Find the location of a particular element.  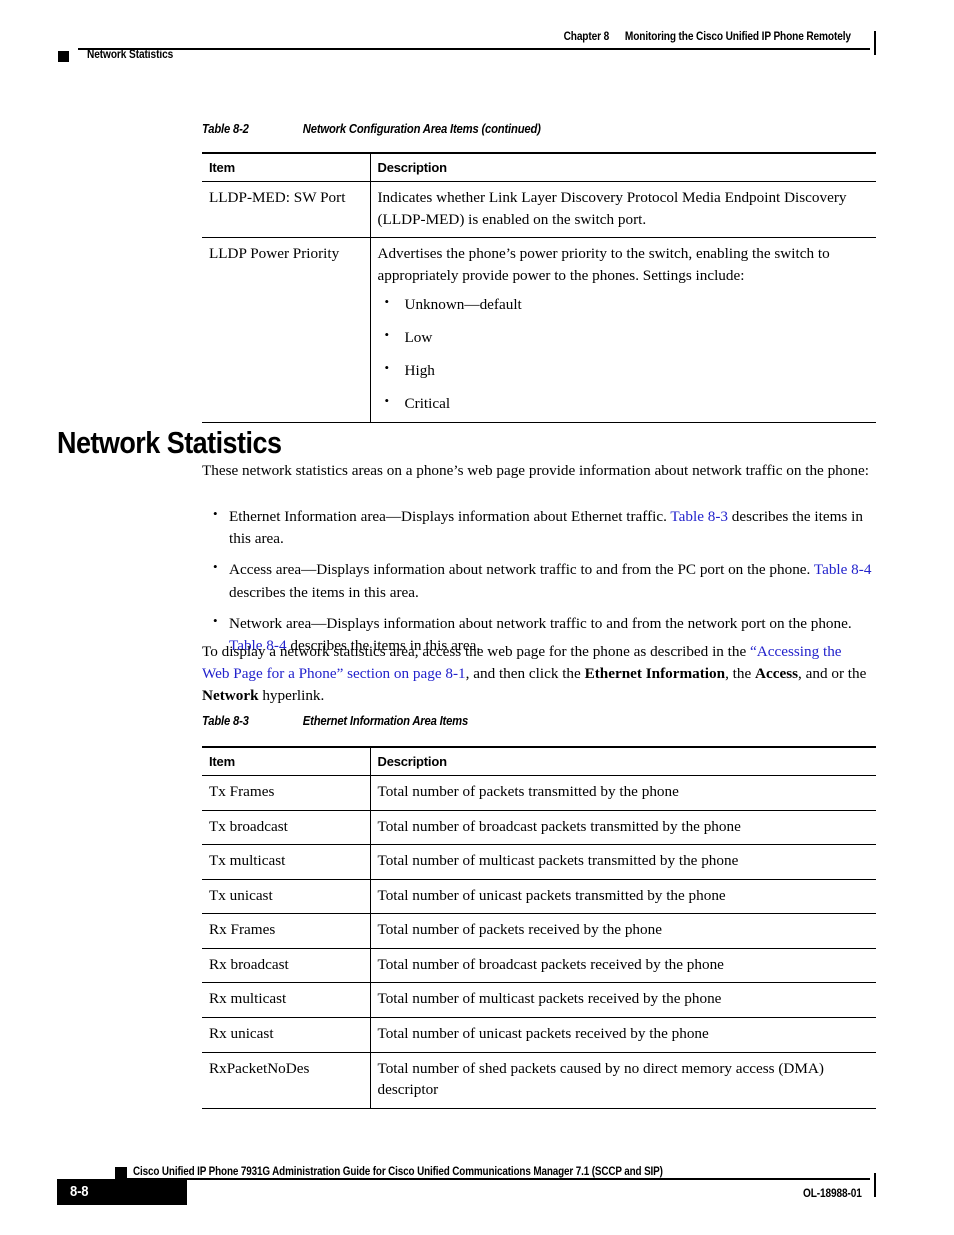

table-8-2-row-0-item: LLDP-MED: SW Port is located at coordinates (286, 210).